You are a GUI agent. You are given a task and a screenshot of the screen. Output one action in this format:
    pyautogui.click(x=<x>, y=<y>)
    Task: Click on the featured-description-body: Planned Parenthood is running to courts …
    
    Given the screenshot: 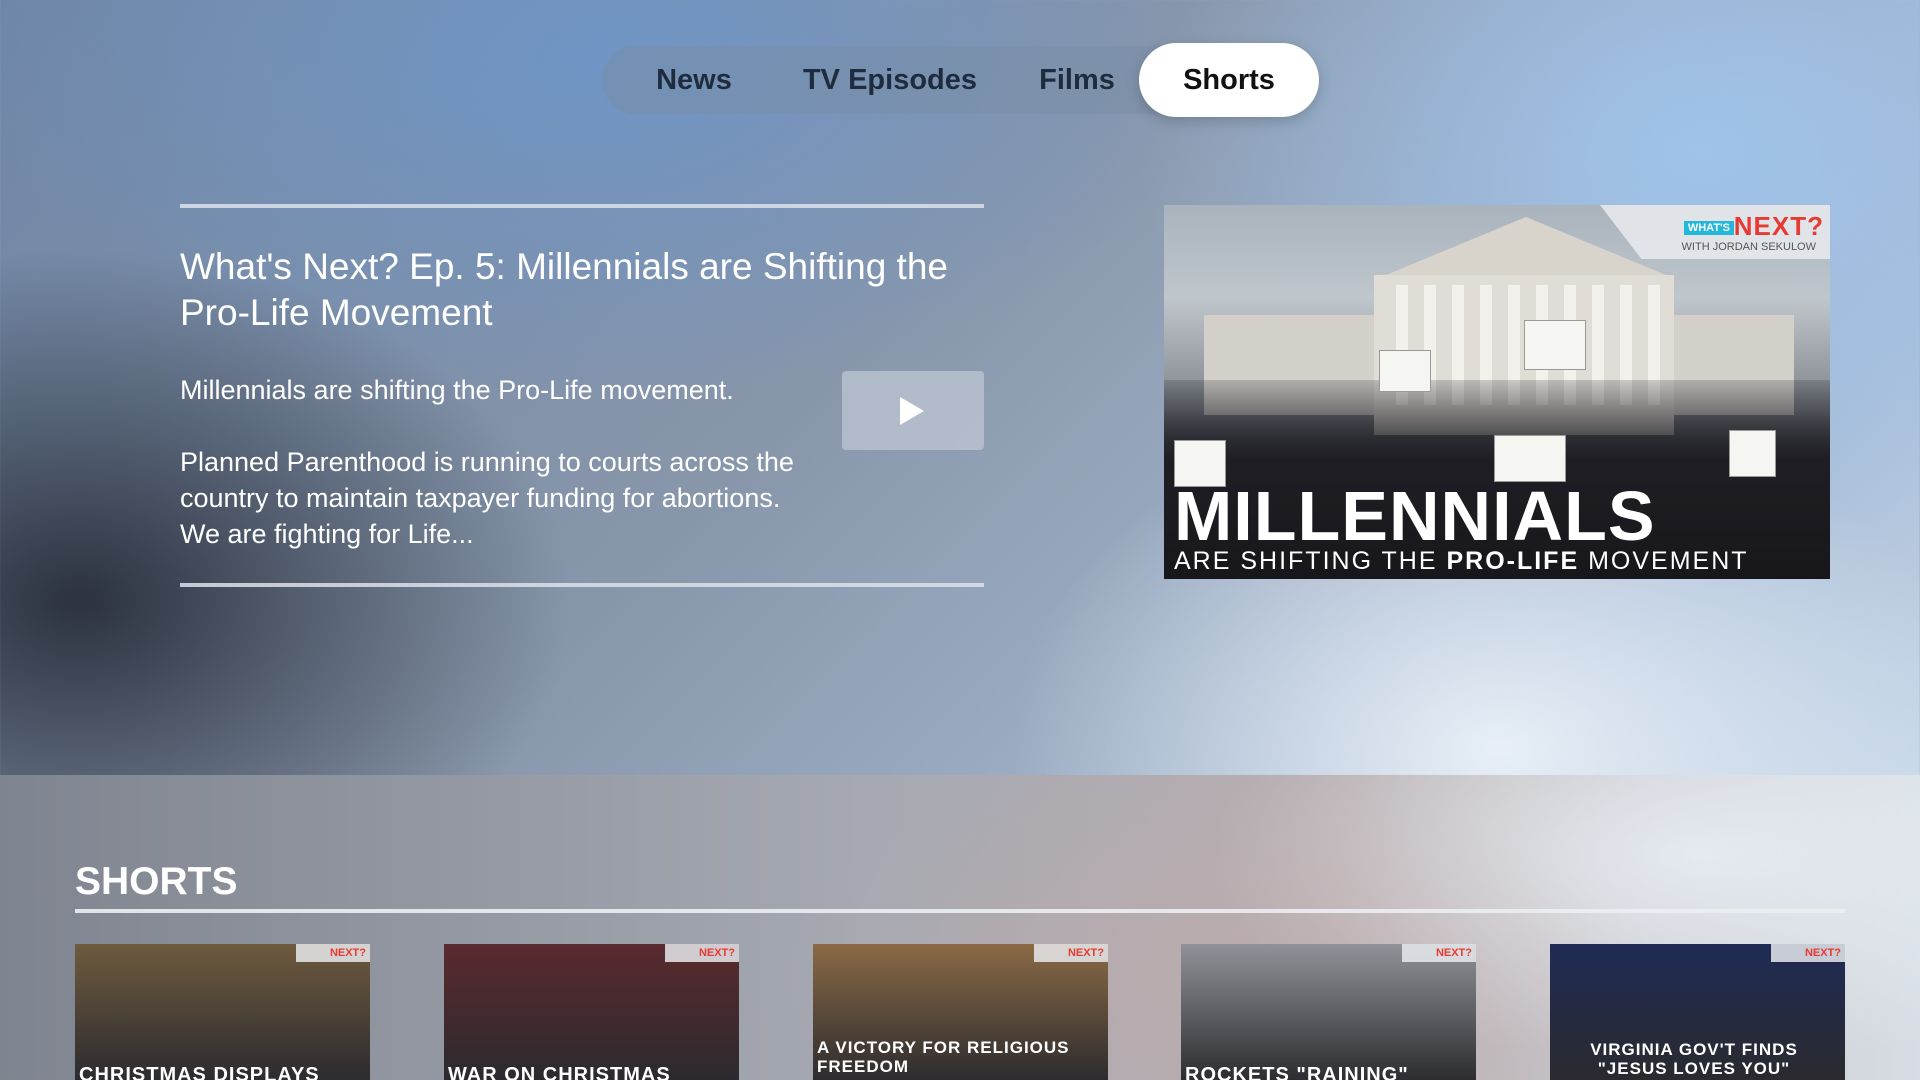 What is the action you would take?
    pyautogui.click(x=487, y=498)
    